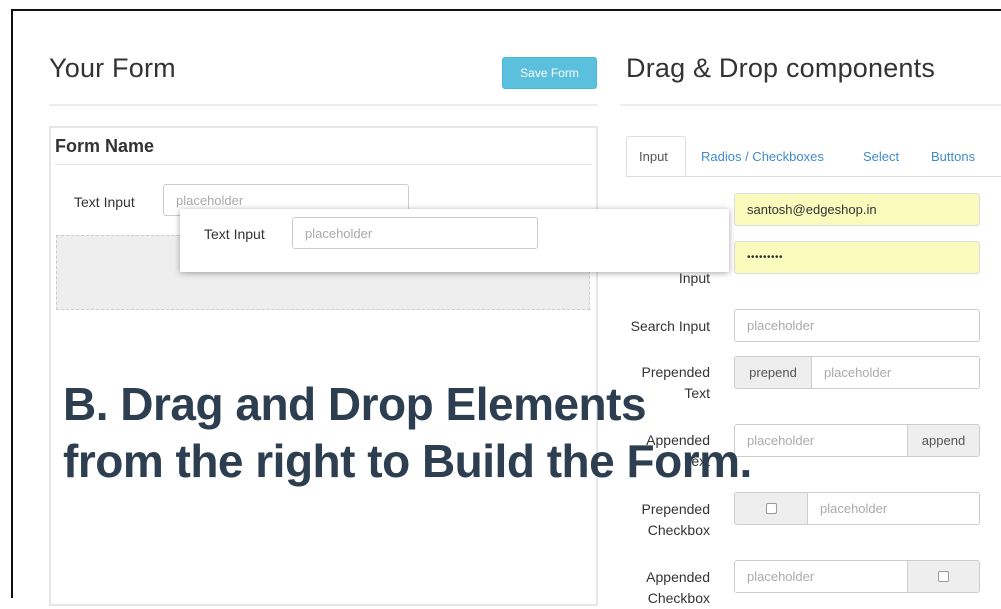  I want to click on appended-checkbox-label: Appended Checkbox, so click(660, 588).